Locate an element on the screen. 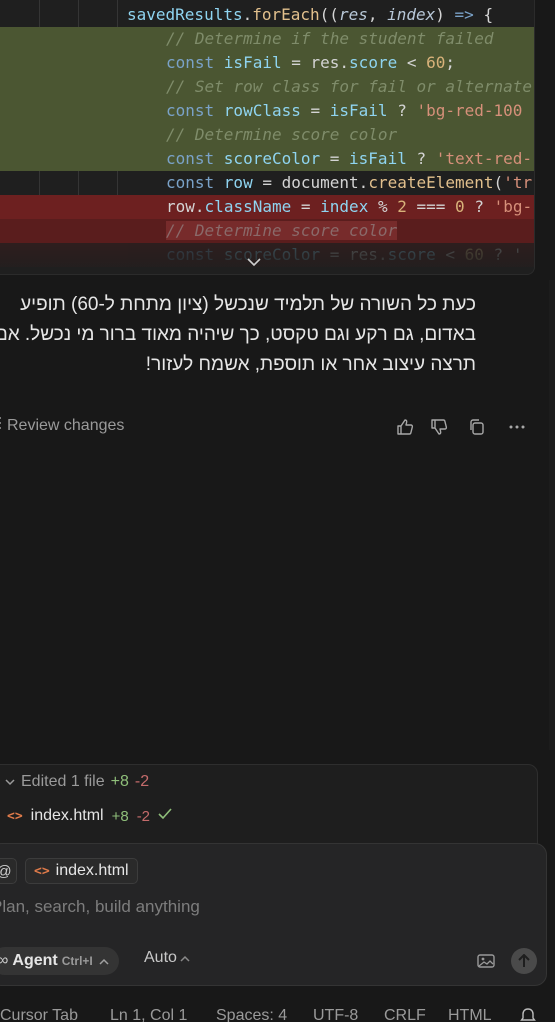  code-line-added: // Determine score color is located at coordinates (267, 135).